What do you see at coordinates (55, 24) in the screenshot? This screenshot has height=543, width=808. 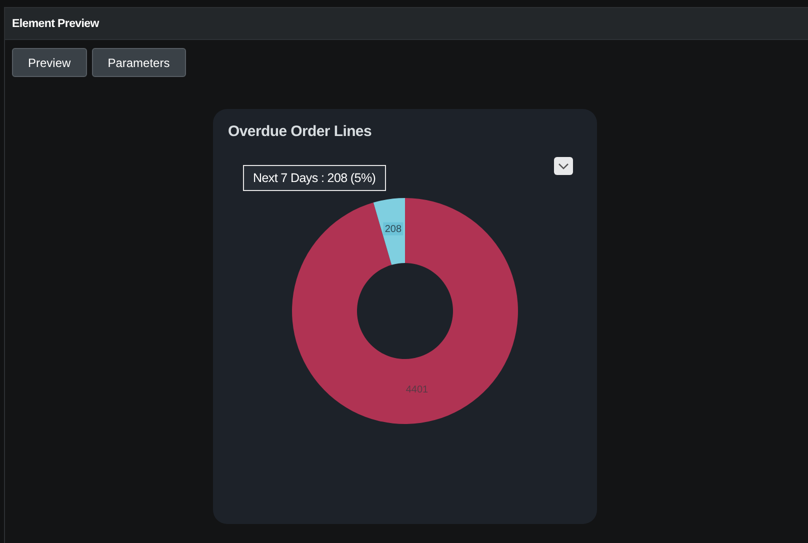 I see `panel-title: Element Preview` at bounding box center [55, 24].